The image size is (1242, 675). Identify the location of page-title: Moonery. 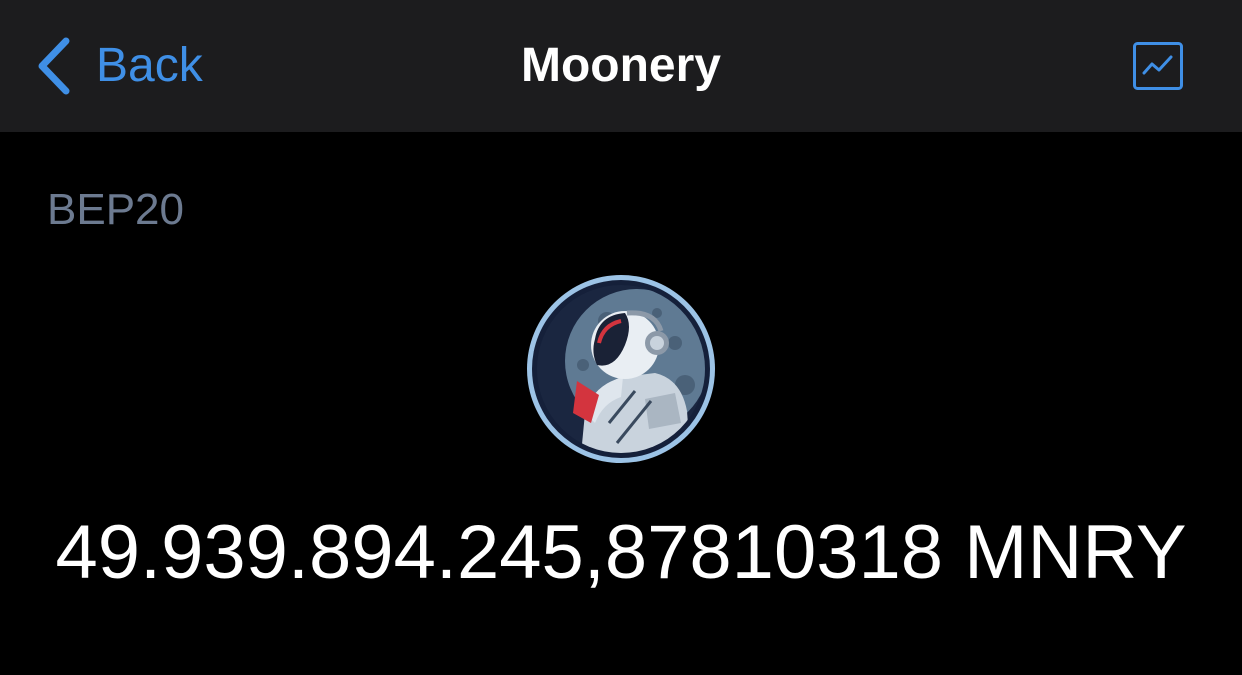
(620, 65).